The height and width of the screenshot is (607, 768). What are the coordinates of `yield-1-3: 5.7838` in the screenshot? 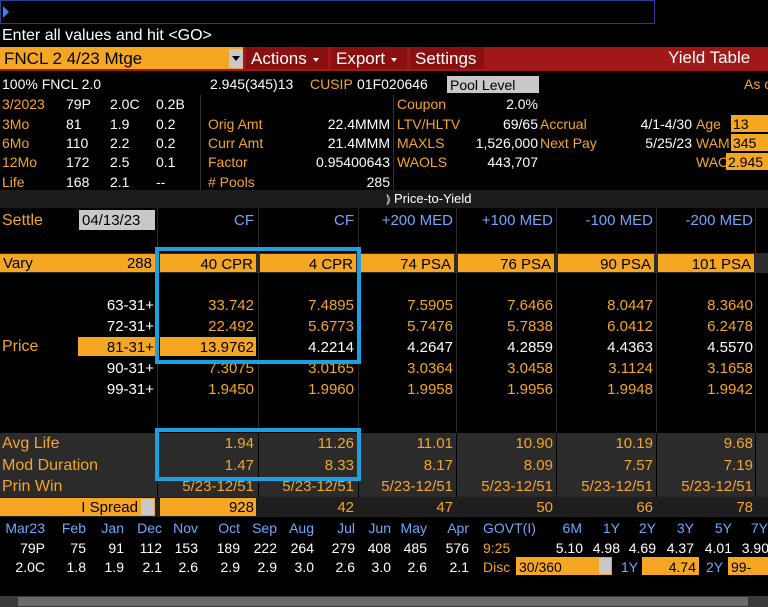 It's located at (530, 326).